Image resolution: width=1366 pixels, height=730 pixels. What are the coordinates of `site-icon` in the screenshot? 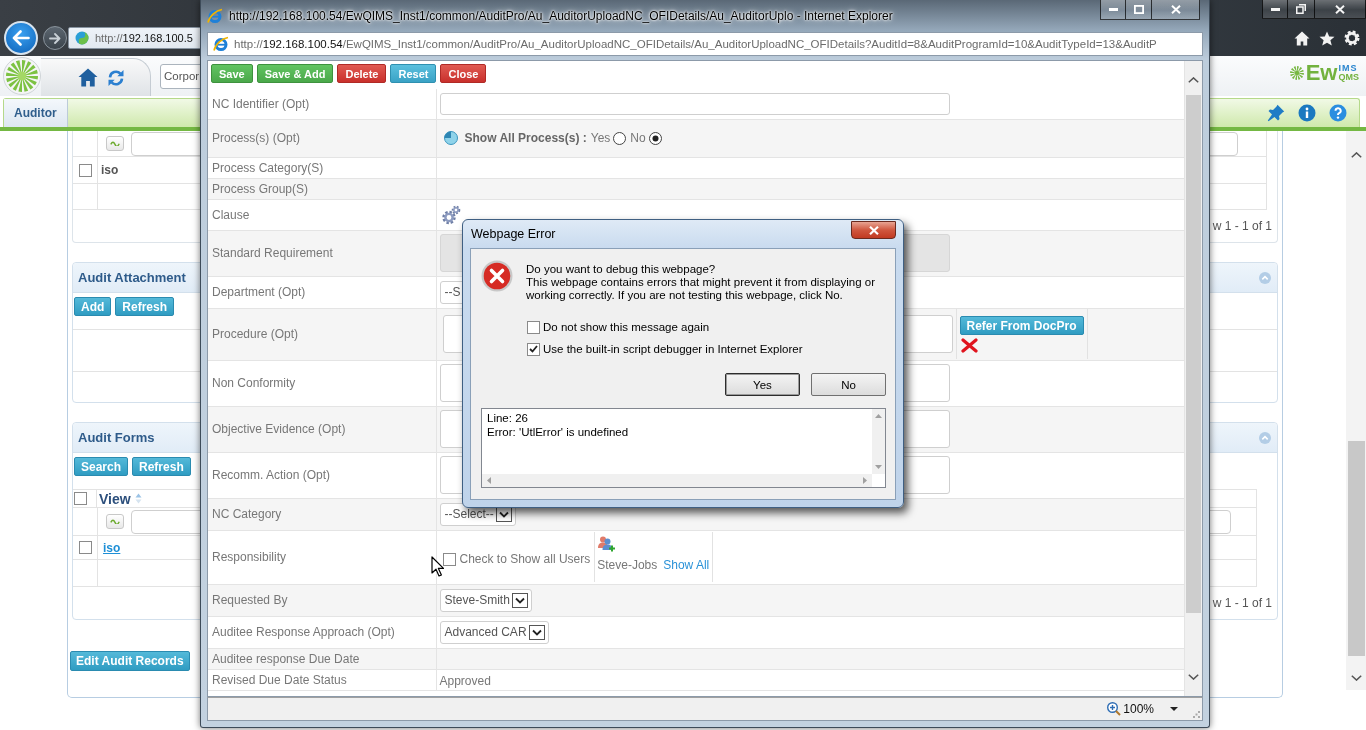 It's located at (82, 38).